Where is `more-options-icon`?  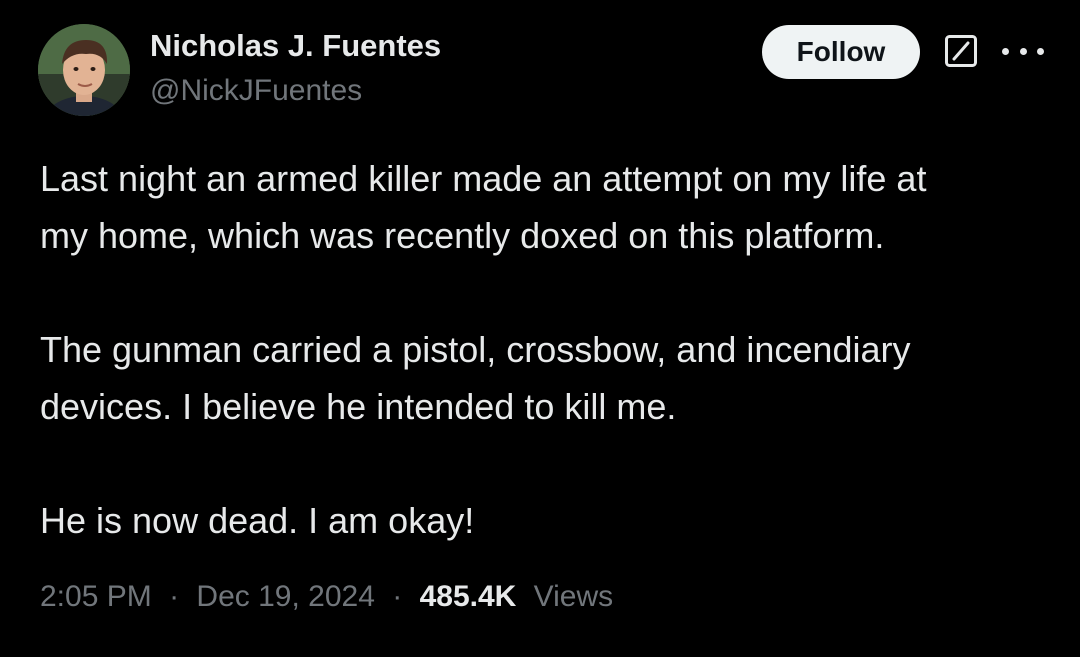
more-options-icon is located at coordinates (1023, 51).